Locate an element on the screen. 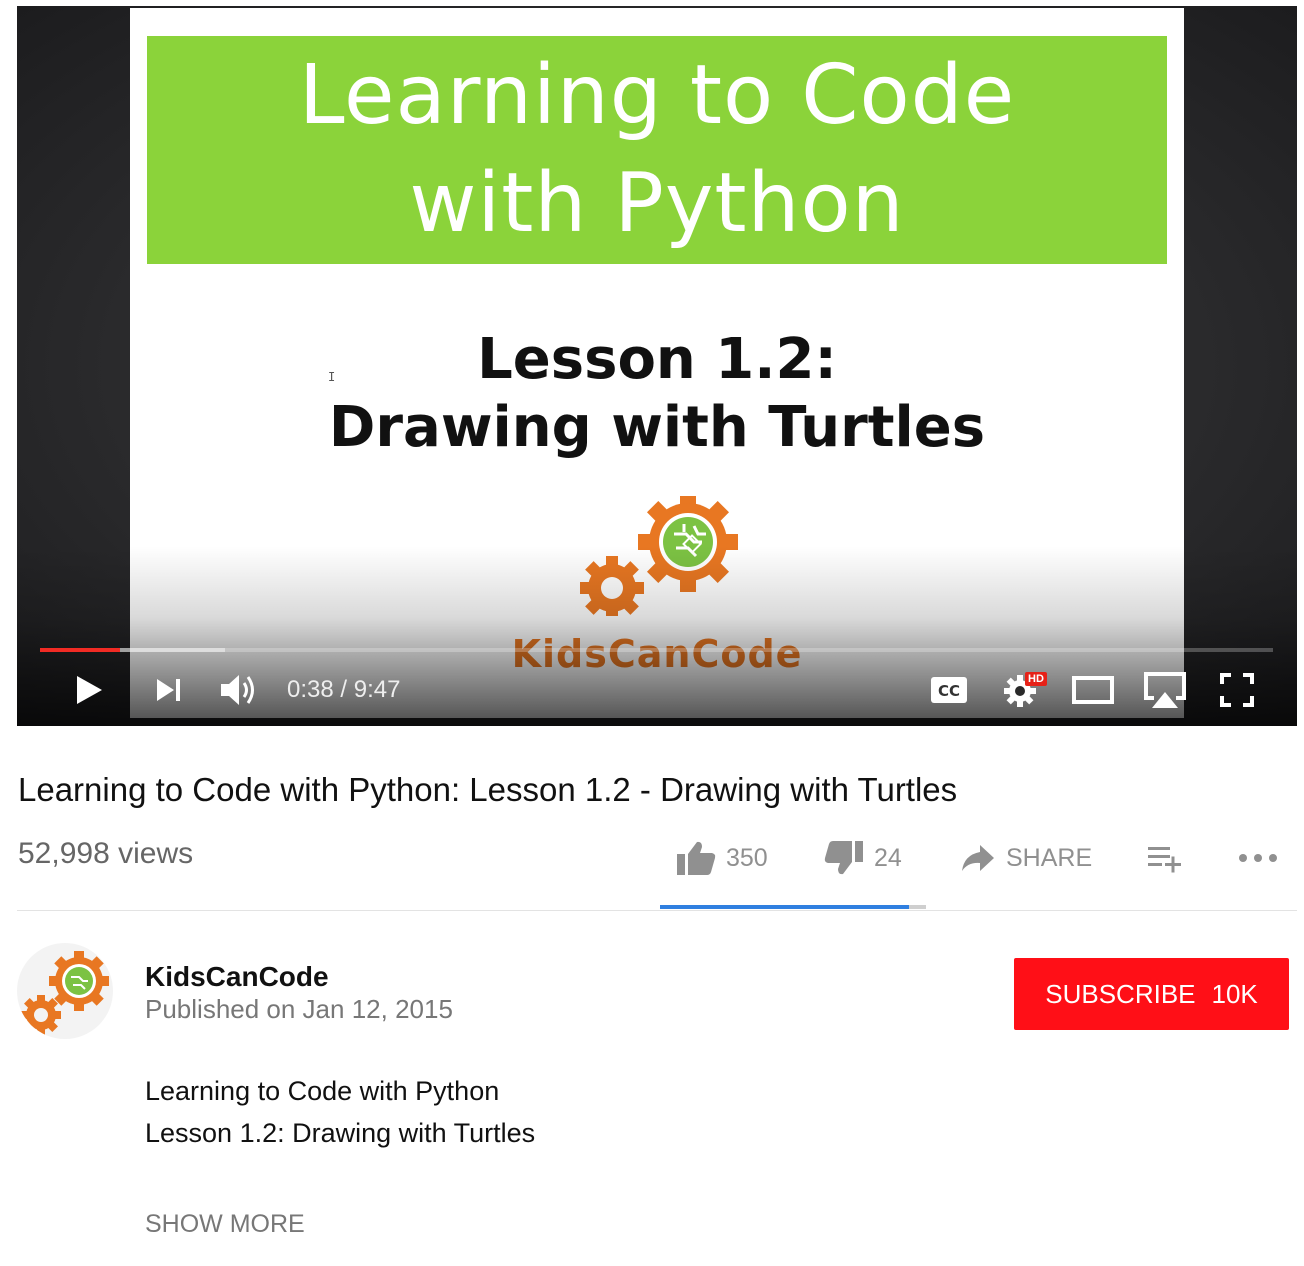 This screenshot has height=1266, width=1304. channel-name: KidsCanCode is located at coordinates (237, 977).